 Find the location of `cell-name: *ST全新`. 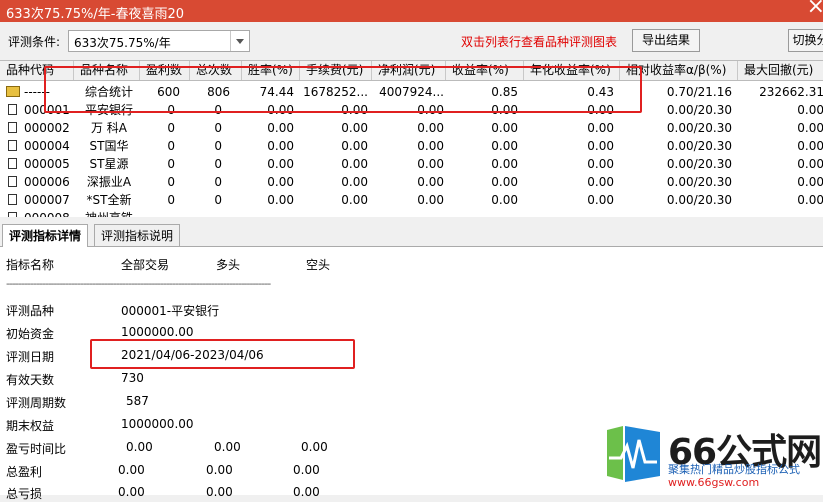

cell-name: *ST全新 is located at coordinates (109, 200).